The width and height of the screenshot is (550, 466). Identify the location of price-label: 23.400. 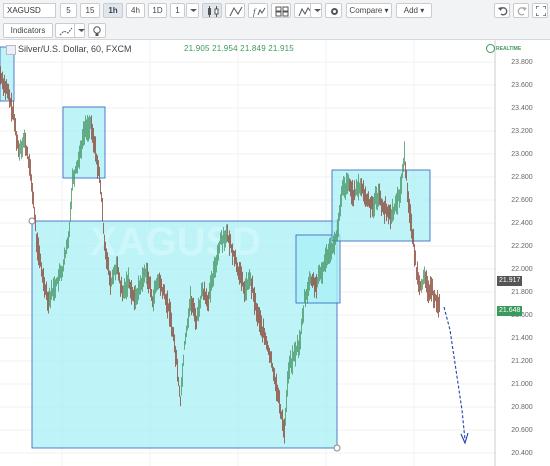
(522, 108).